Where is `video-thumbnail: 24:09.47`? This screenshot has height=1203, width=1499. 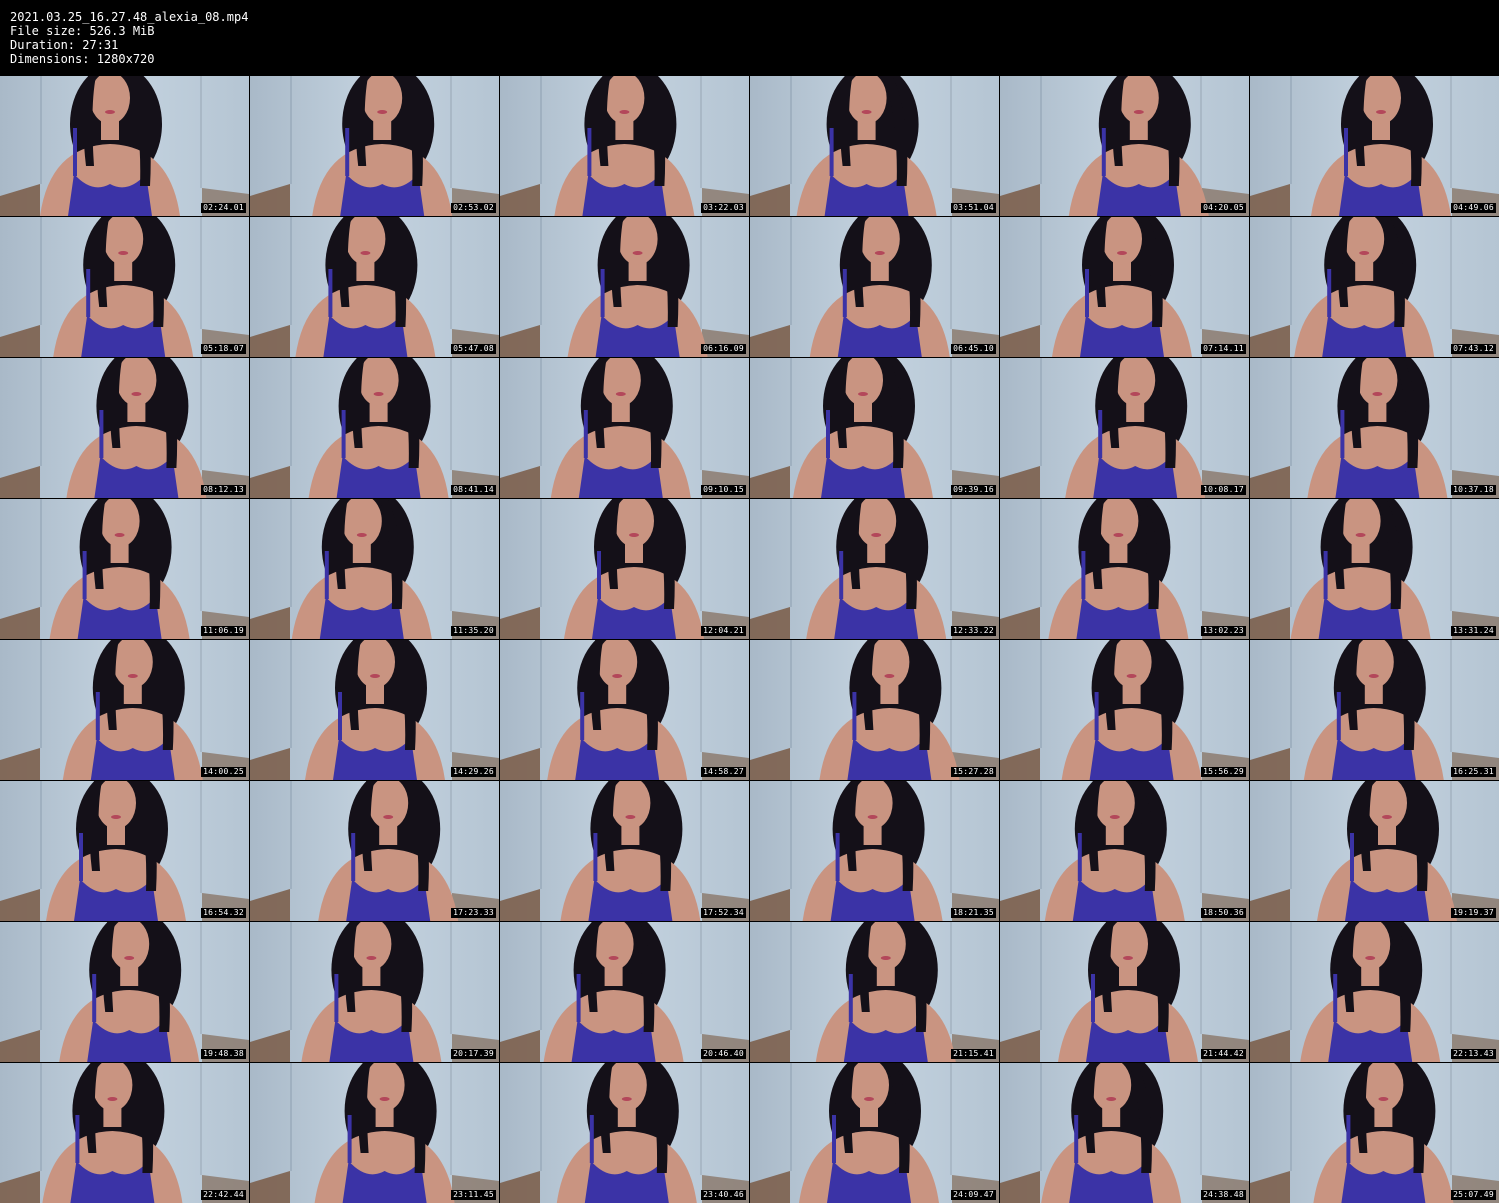 video-thumbnail: 24:09.47 is located at coordinates (874, 1133).